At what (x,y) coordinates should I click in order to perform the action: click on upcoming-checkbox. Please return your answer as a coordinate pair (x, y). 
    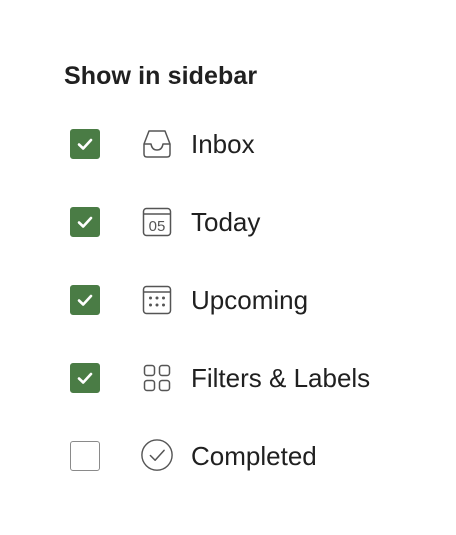
    Looking at the image, I should click on (85, 300).